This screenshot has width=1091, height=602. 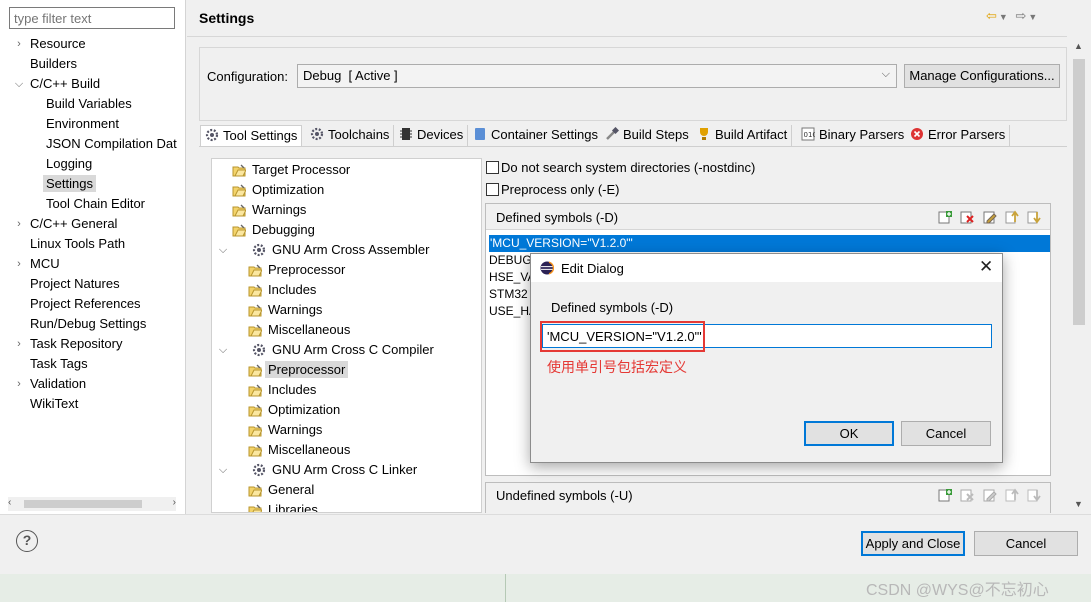 What do you see at coordinates (508, 294) in the screenshot?
I see `symbol-list-item: STM32` at bounding box center [508, 294].